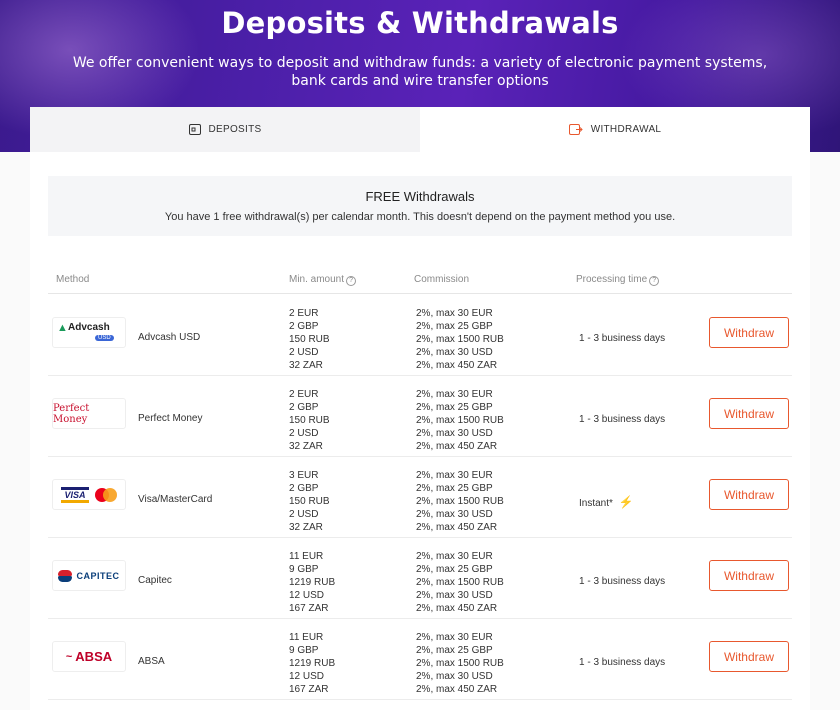 The image size is (840, 710). I want to click on method-name: Perfect Money, so click(170, 418).